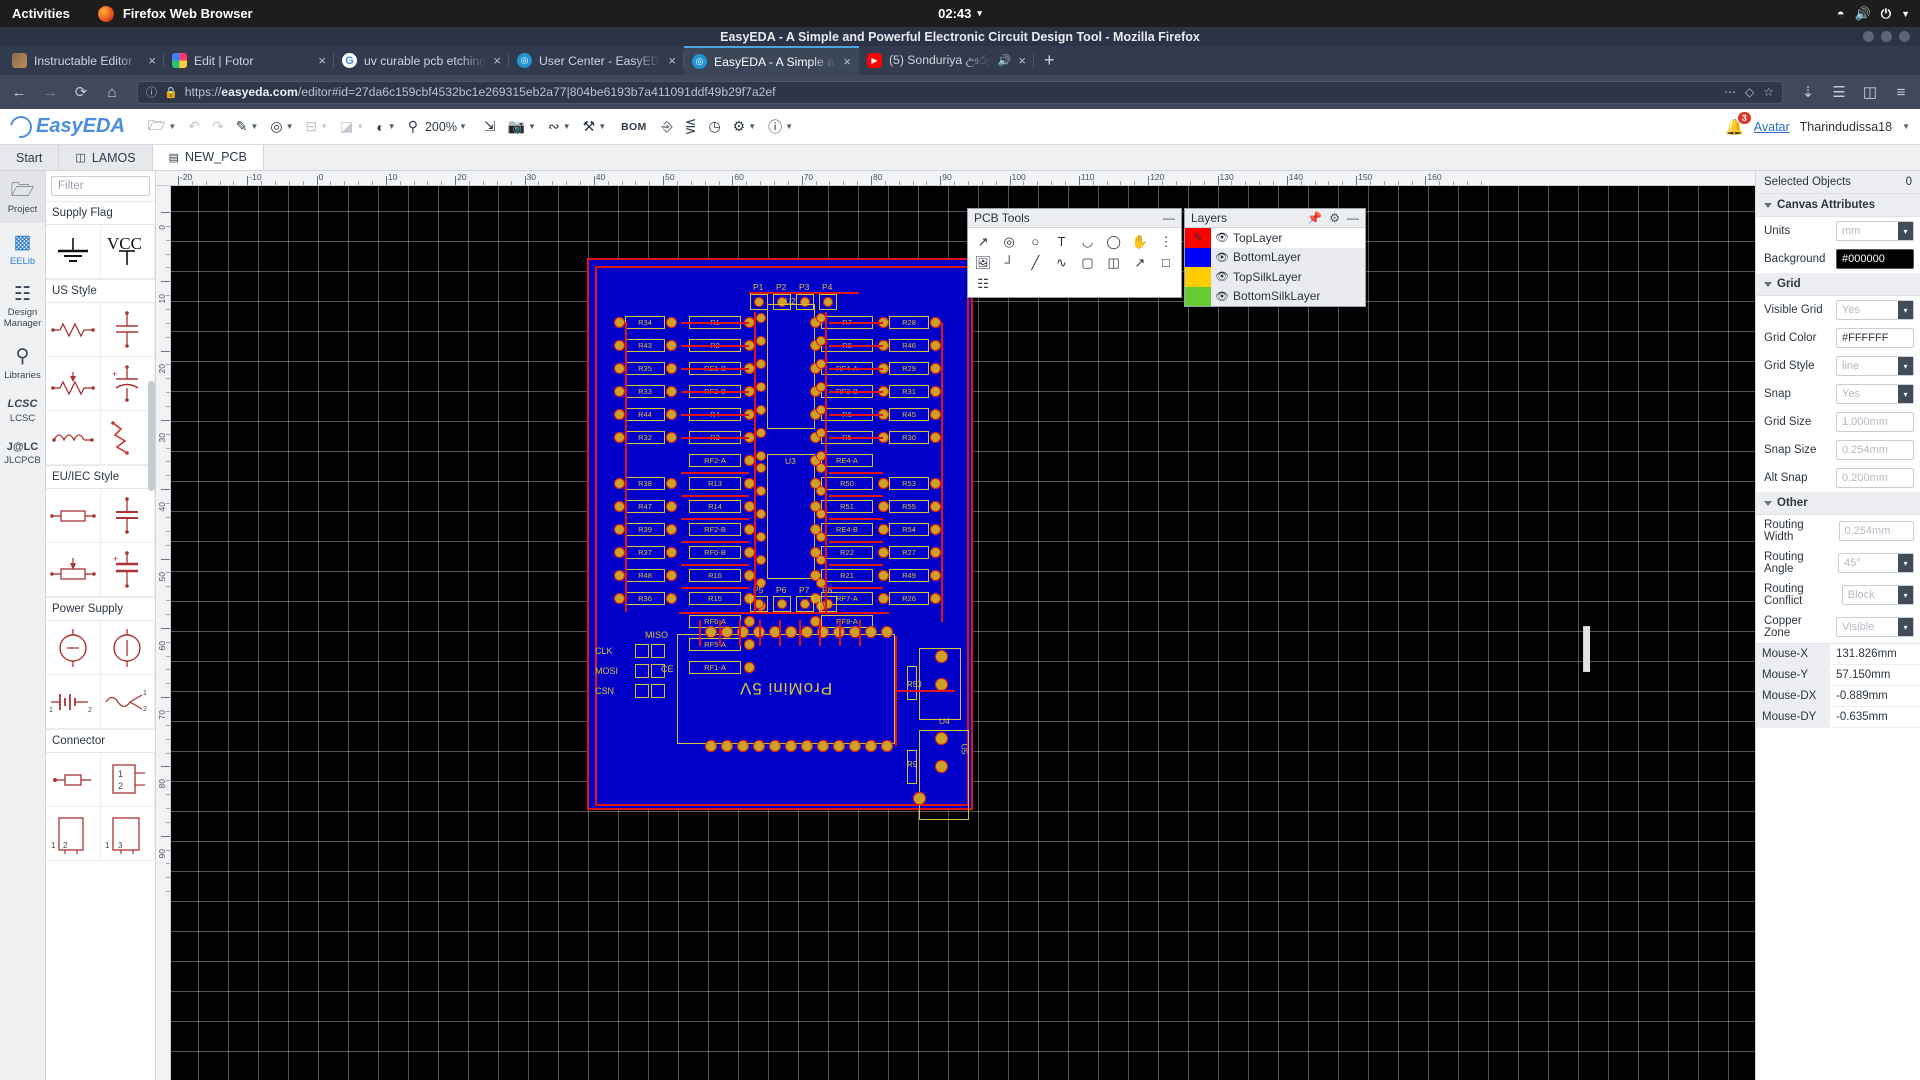 This screenshot has height=1080, width=1920. I want to click on close-icon: ×, so click(497, 60).